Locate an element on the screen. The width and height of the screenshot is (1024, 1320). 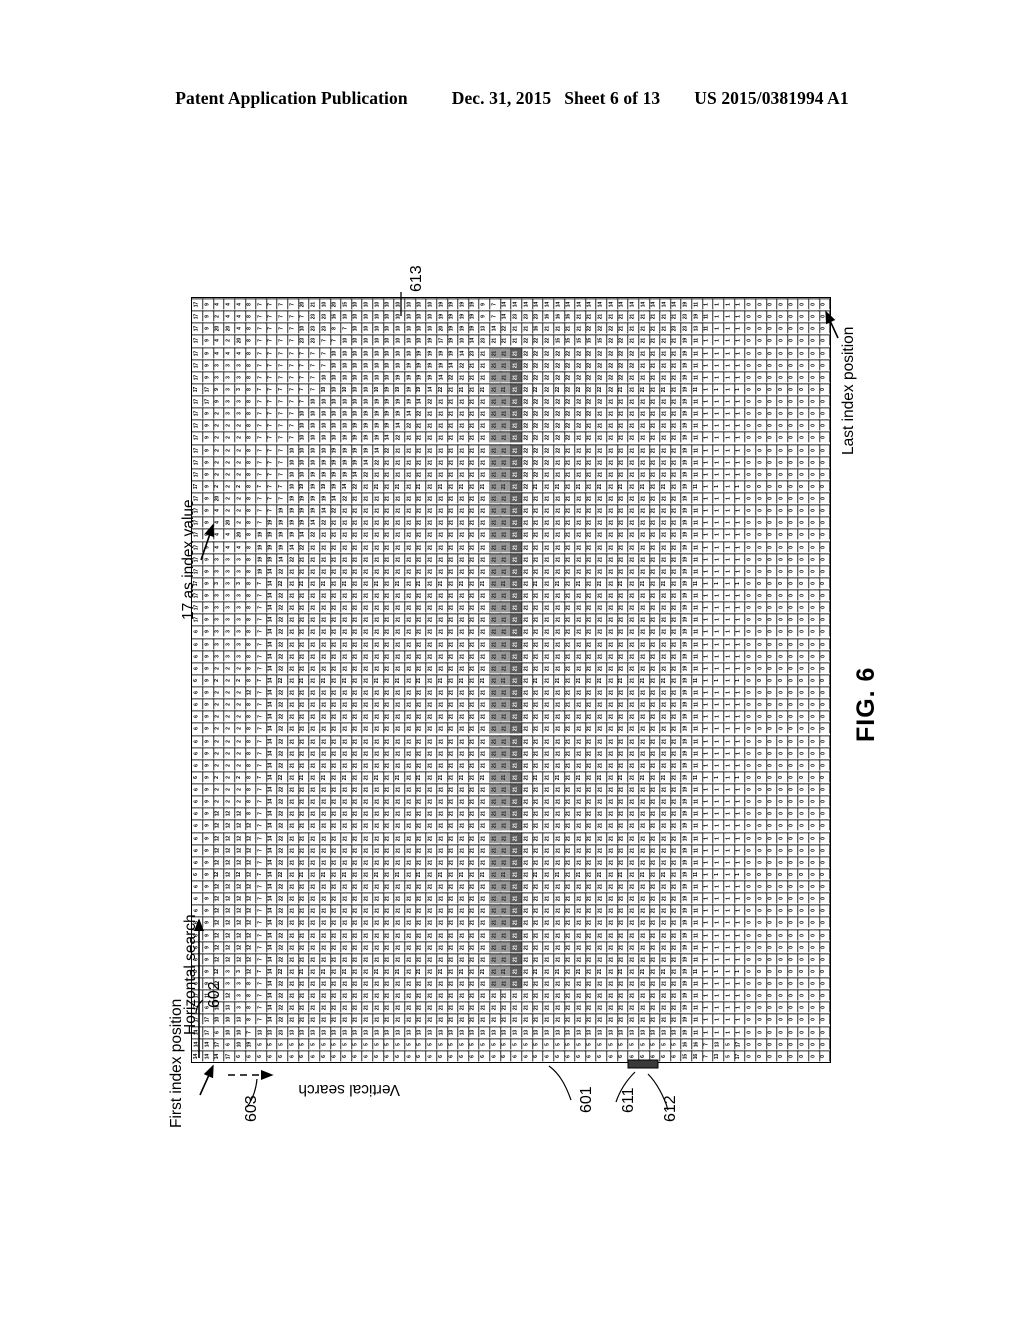
label-index-value: 17 as index value is located at coordinates (189, 559).